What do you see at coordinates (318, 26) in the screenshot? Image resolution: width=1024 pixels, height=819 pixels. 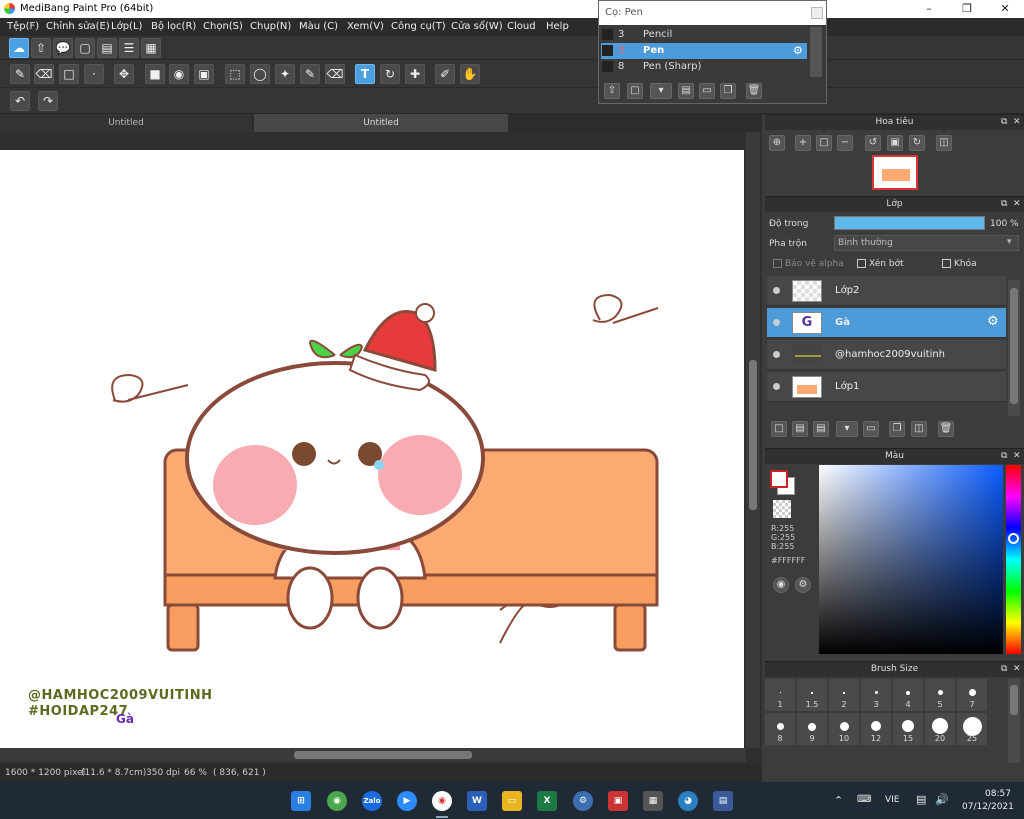 I see `menu-color: Màu (C)` at bounding box center [318, 26].